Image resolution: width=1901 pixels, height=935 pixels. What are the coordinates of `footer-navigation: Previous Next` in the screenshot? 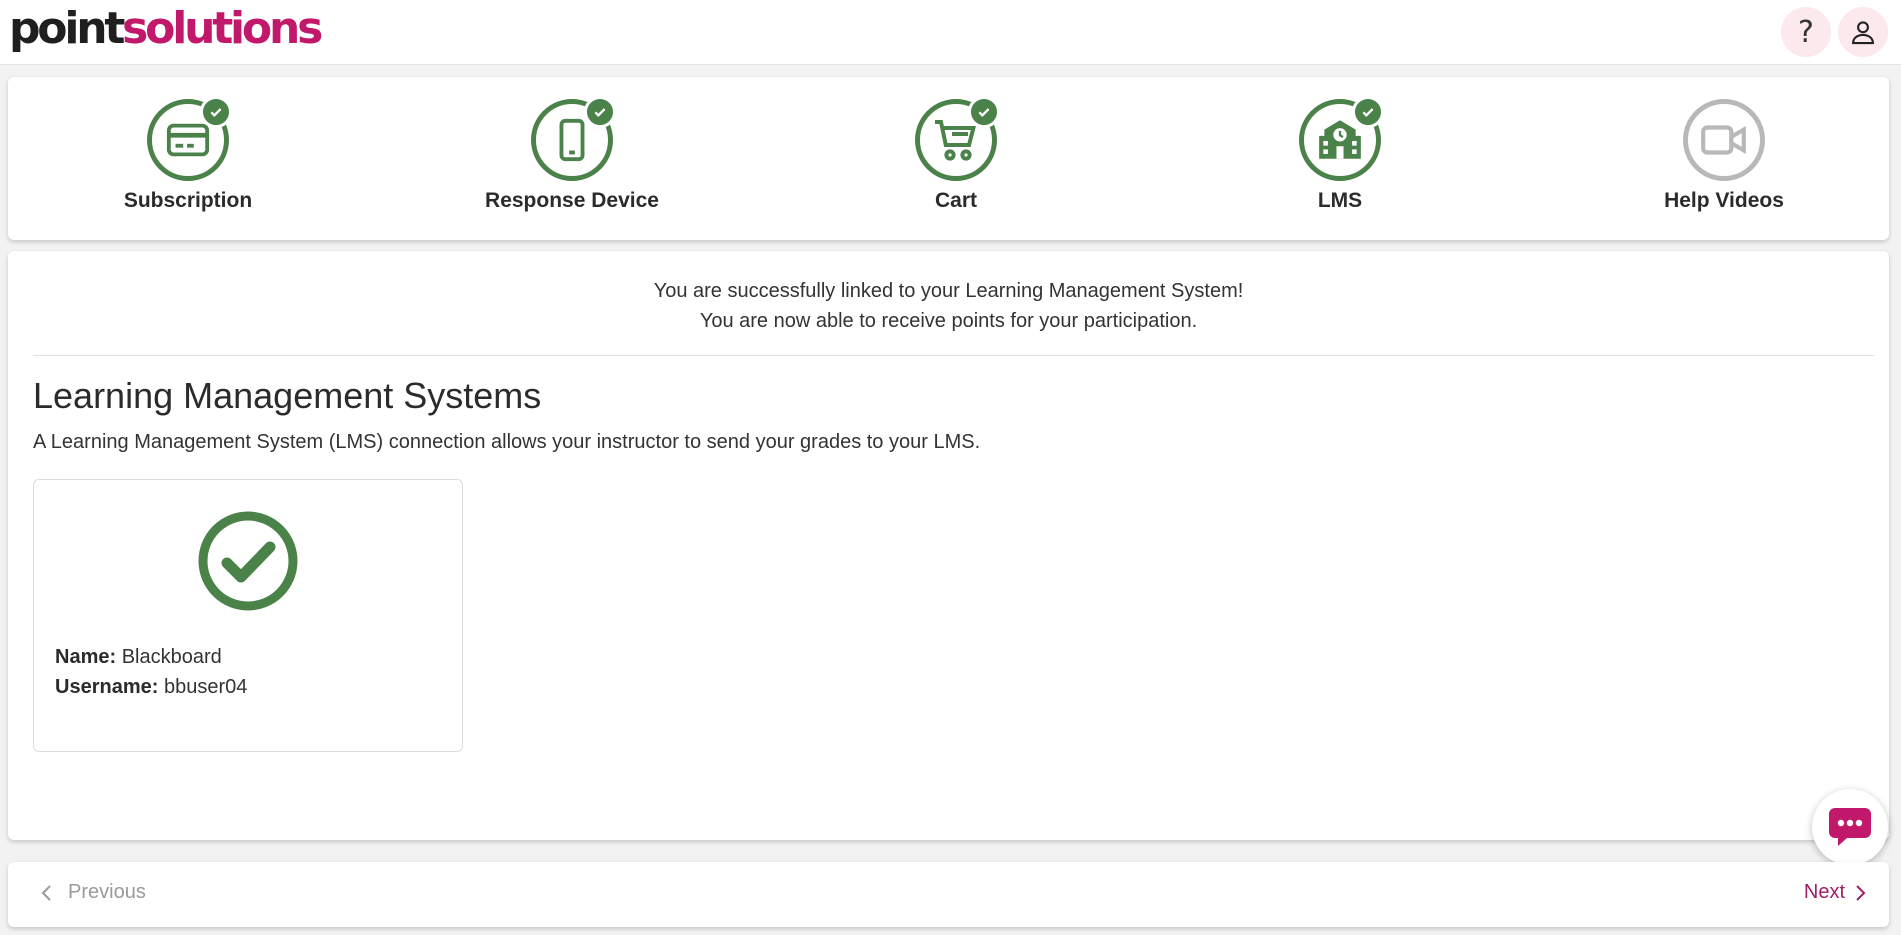 It's located at (948, 894).